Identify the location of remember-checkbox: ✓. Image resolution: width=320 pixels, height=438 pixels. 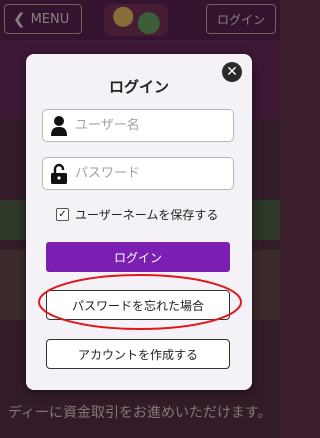
(62, 214).